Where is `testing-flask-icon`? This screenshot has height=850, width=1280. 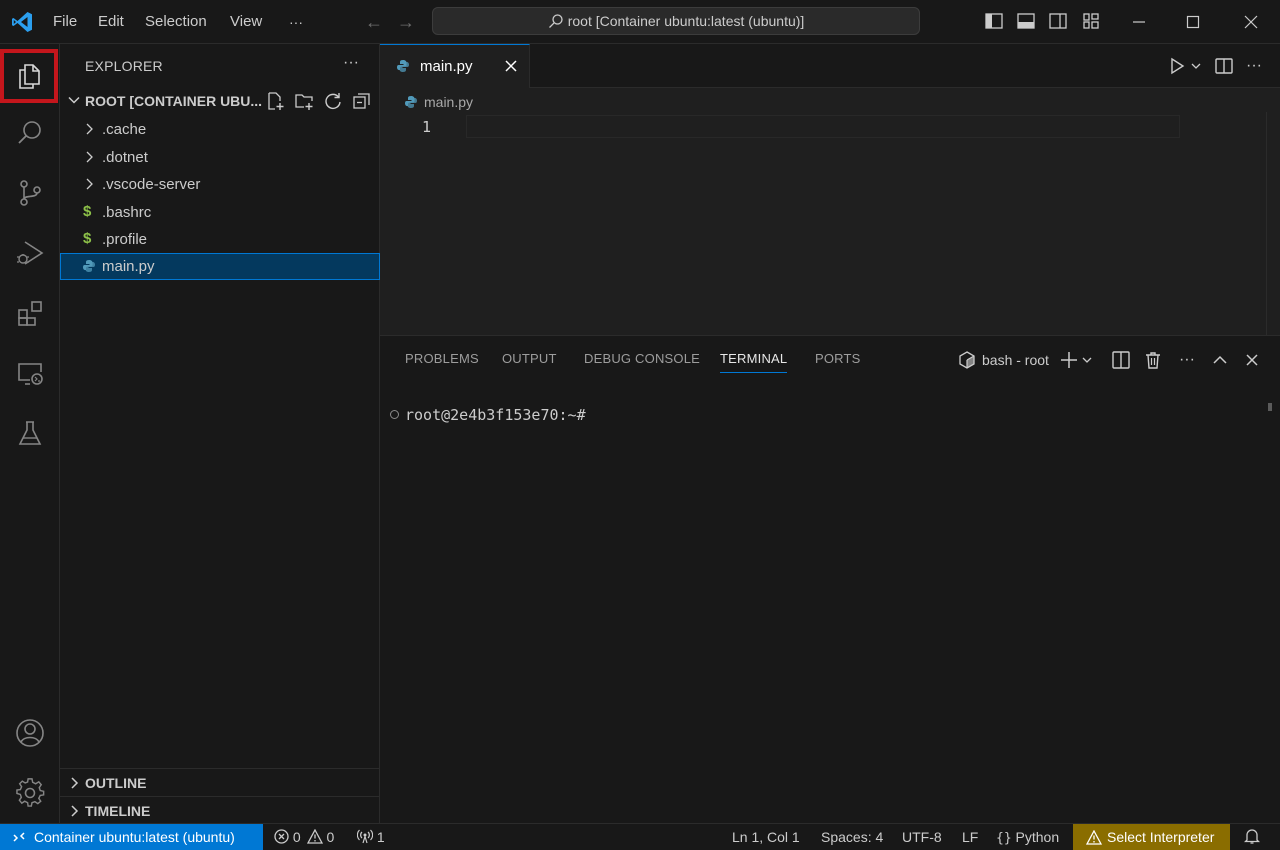
testing-flask-icon is located at coordinates (30, 433).